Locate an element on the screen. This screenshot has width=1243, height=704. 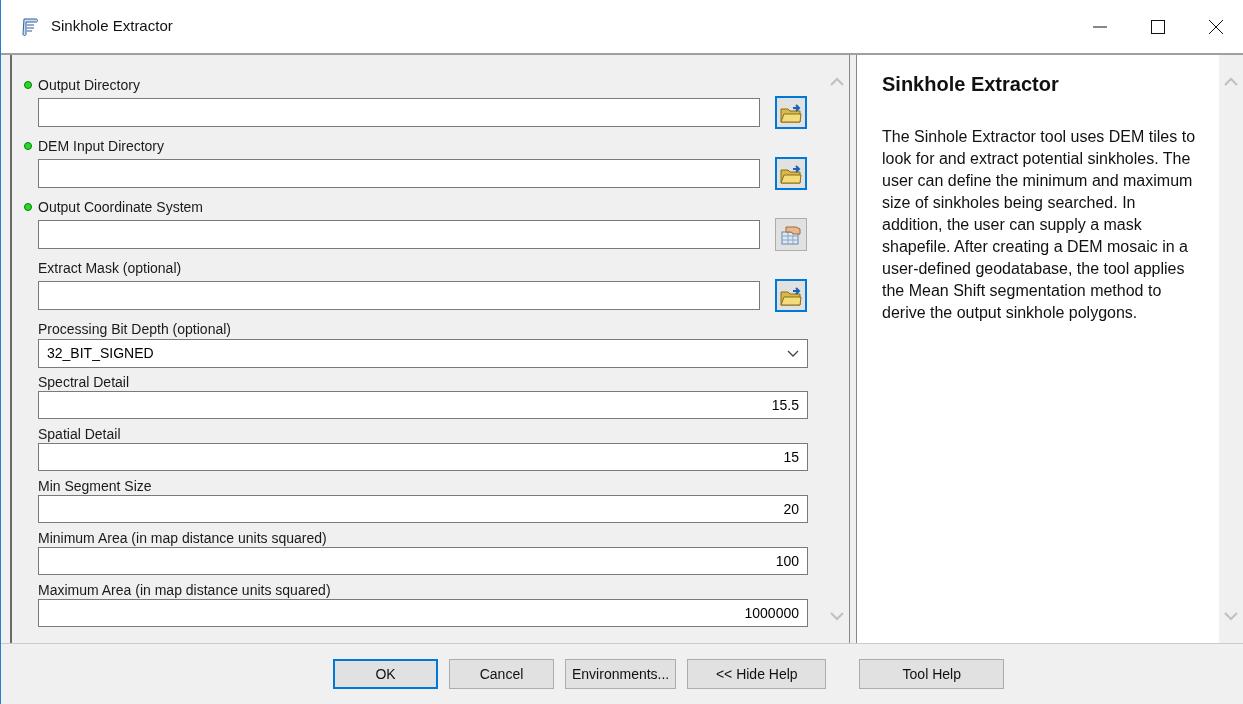
parameter-label: Processing Bit Depth (optional) is located at coordinates (134, 329).